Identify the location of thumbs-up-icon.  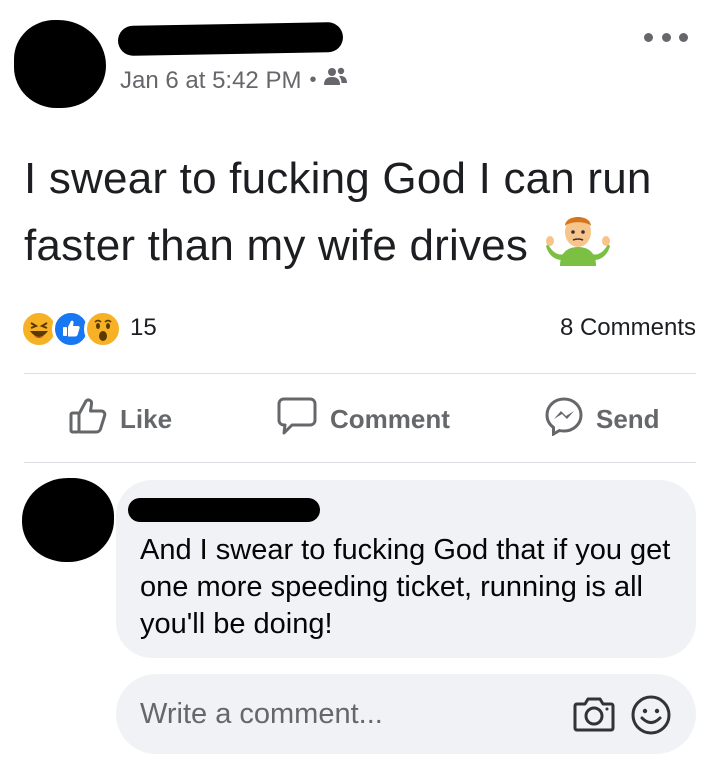
(88, 419).